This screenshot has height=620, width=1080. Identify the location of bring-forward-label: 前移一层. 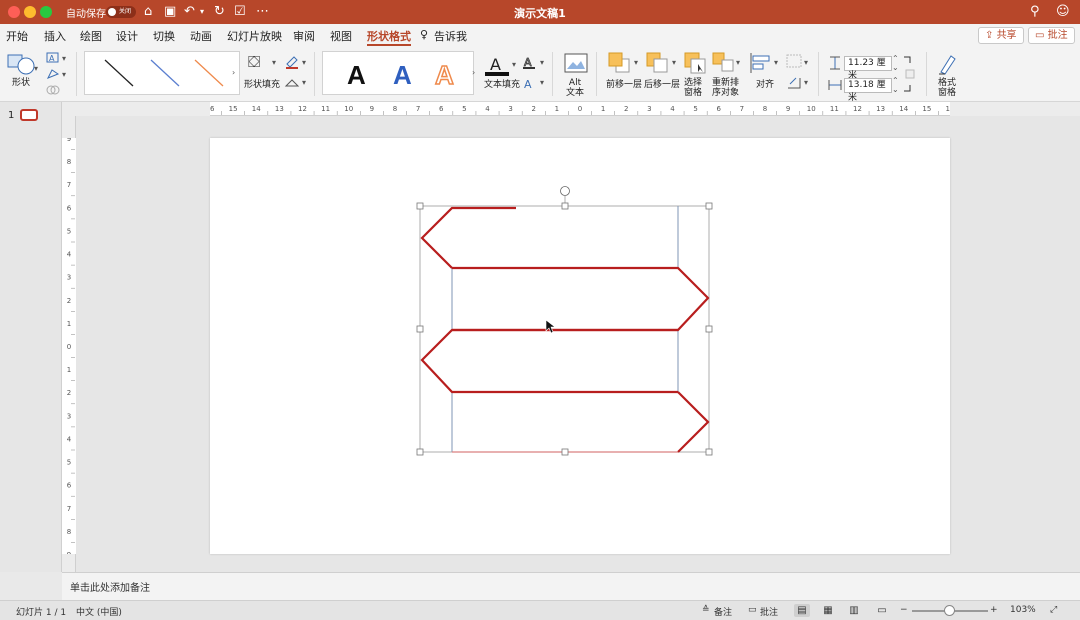
(624, 85).